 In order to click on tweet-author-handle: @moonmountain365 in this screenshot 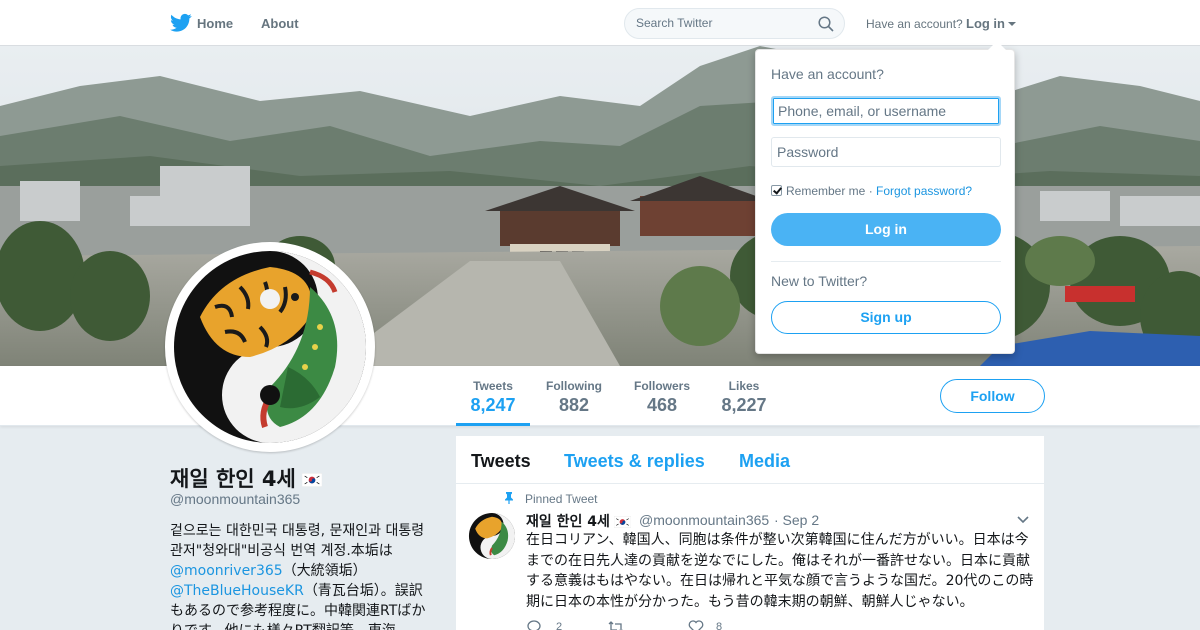, I will do `click(704, 520)`.